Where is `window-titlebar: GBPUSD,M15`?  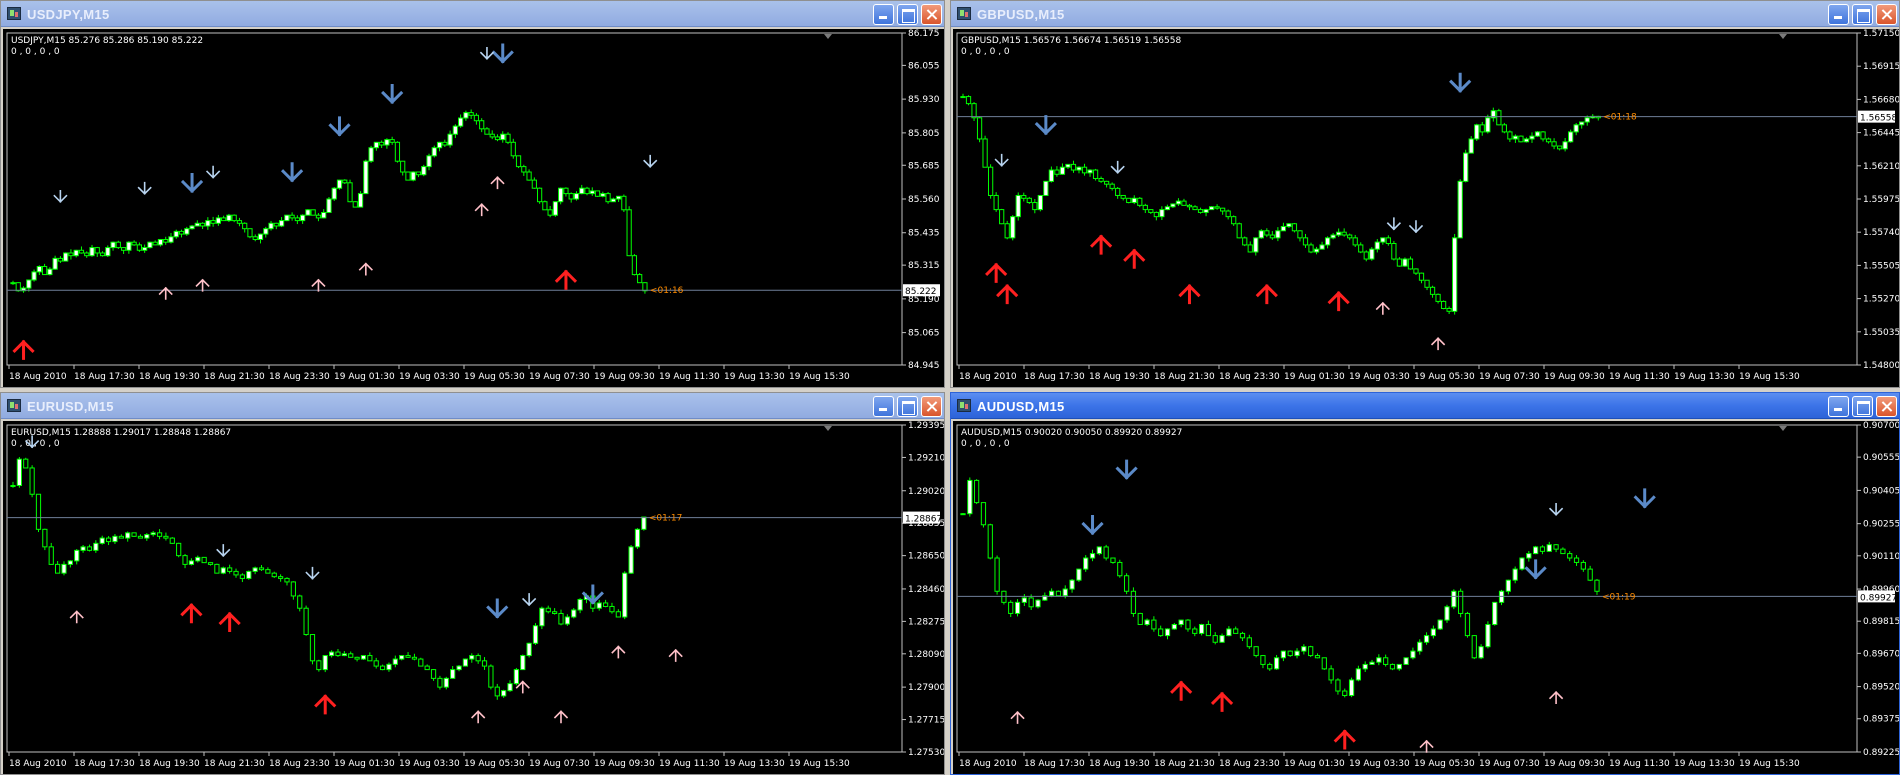
window-titlebar: GBPUSD,M15 is located at coordinates (1425, 14).